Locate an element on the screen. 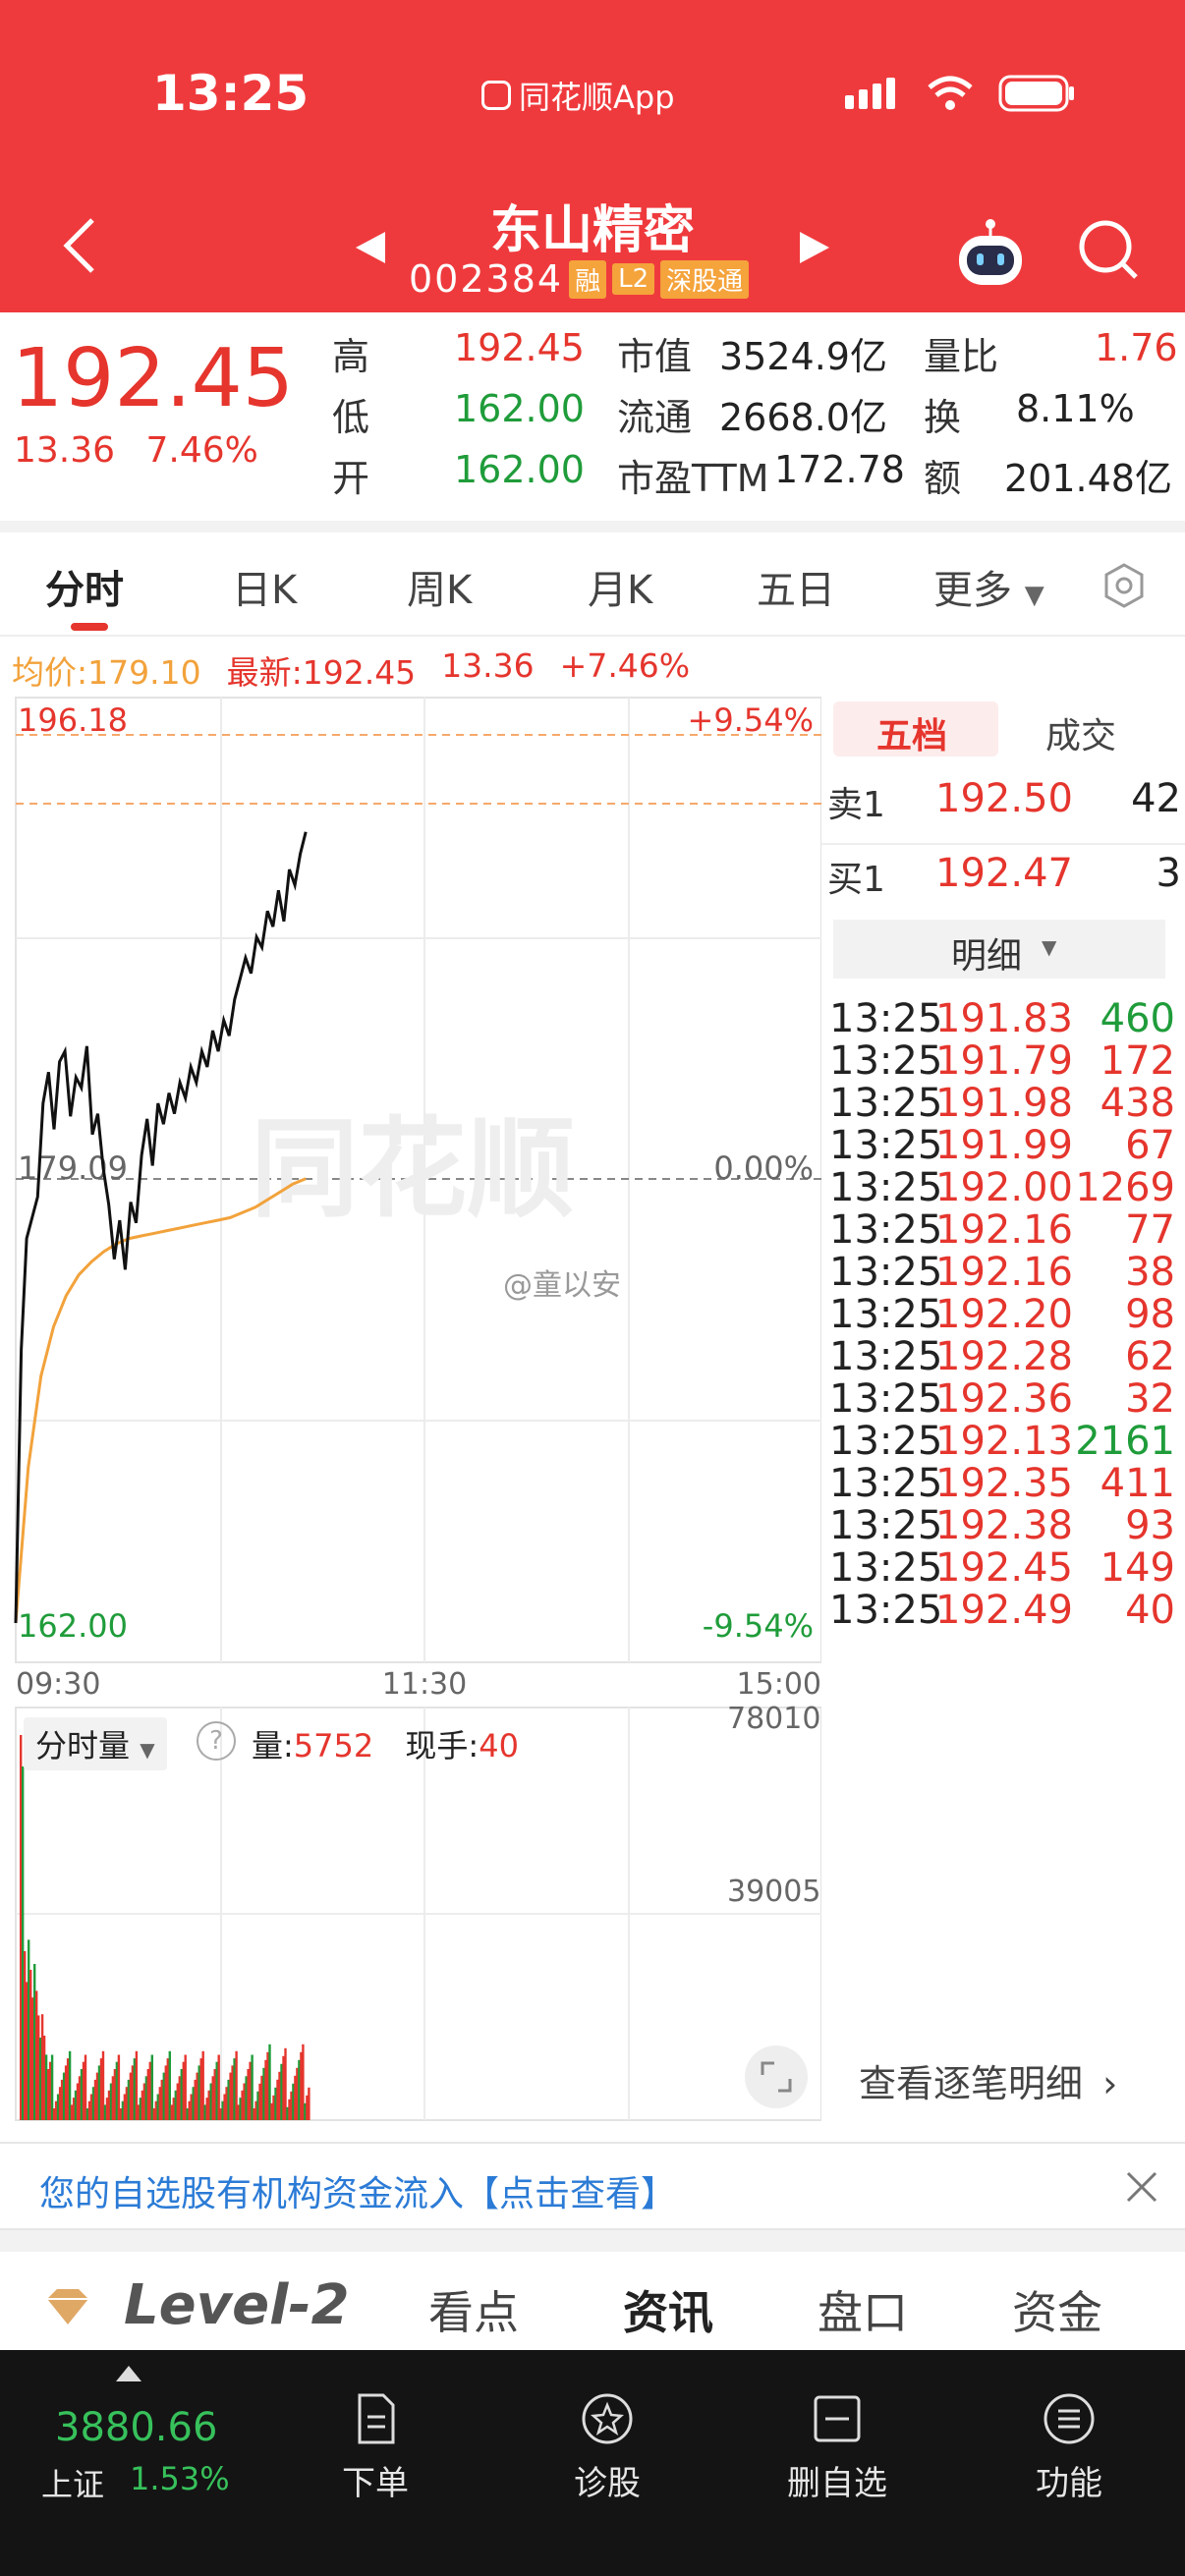  mid-price-label: 179.09 is located at coordinates (73, 1168).